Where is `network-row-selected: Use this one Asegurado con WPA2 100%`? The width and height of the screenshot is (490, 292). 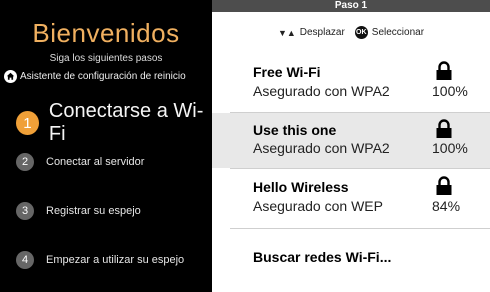
network-row-selected: Use this one Asegurado con WPA2 100% is located at coordinates (351, 140).